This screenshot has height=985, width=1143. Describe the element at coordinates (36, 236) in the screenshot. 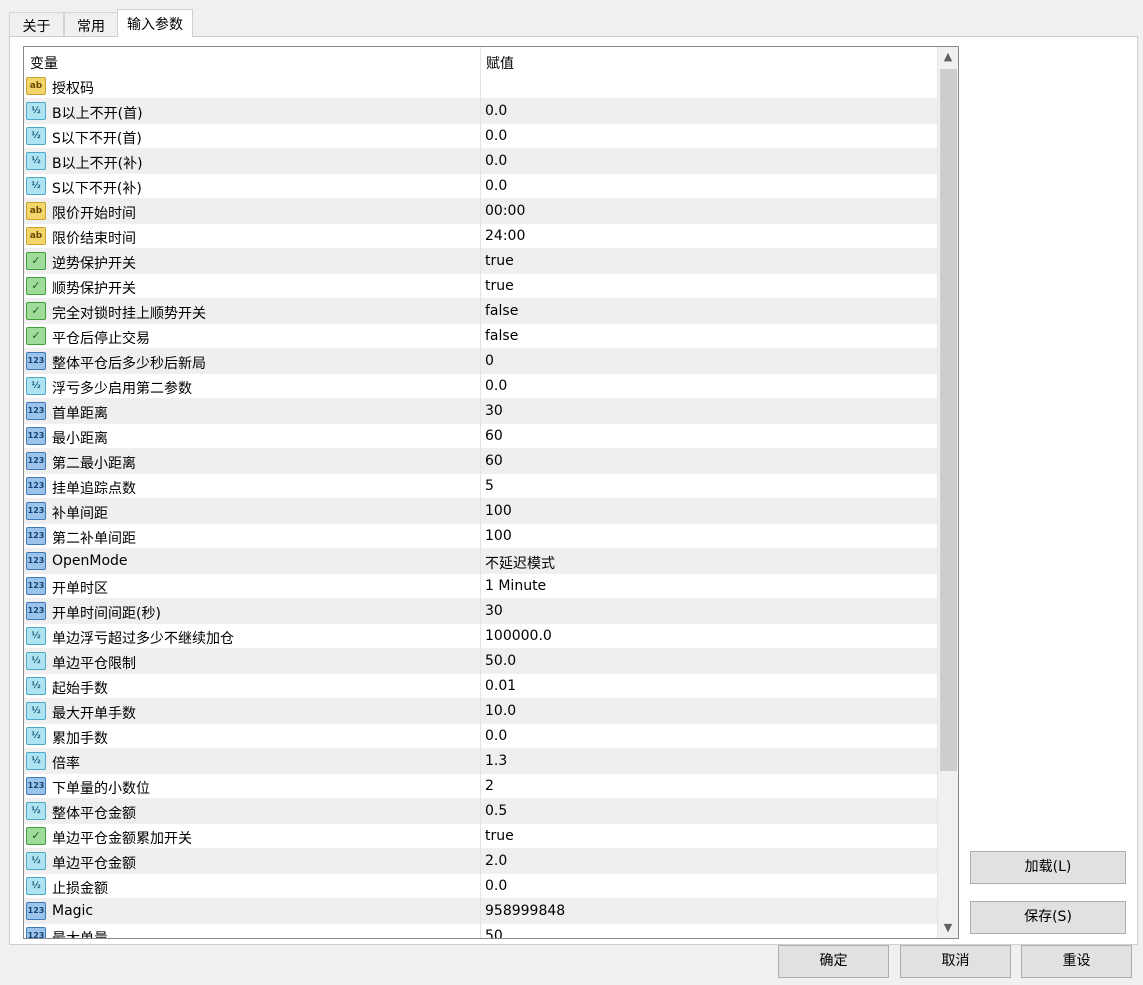

I see `string-type-icon: ab` at that location.